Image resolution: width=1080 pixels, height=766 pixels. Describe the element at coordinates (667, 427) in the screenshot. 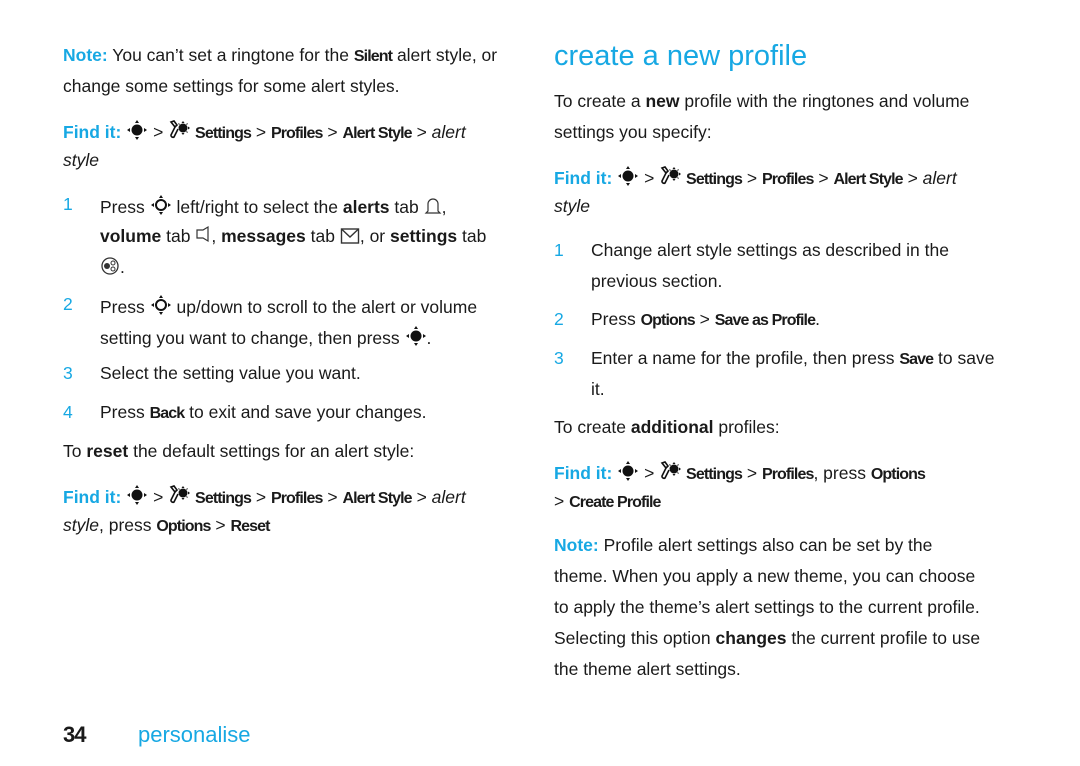

I see `additional-intro: To create additional profiles:` at that location.